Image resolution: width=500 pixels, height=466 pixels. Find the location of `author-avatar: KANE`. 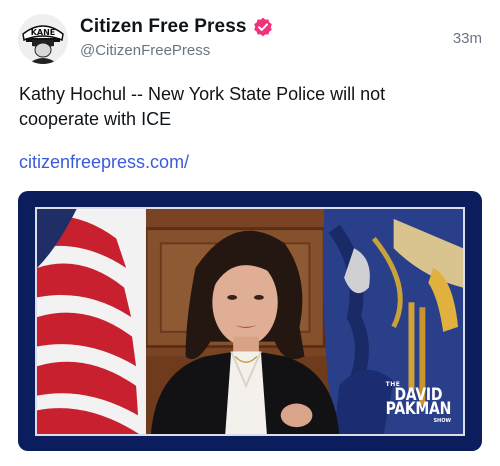

author-avatar: KANE is located at coordinates (43, 39).